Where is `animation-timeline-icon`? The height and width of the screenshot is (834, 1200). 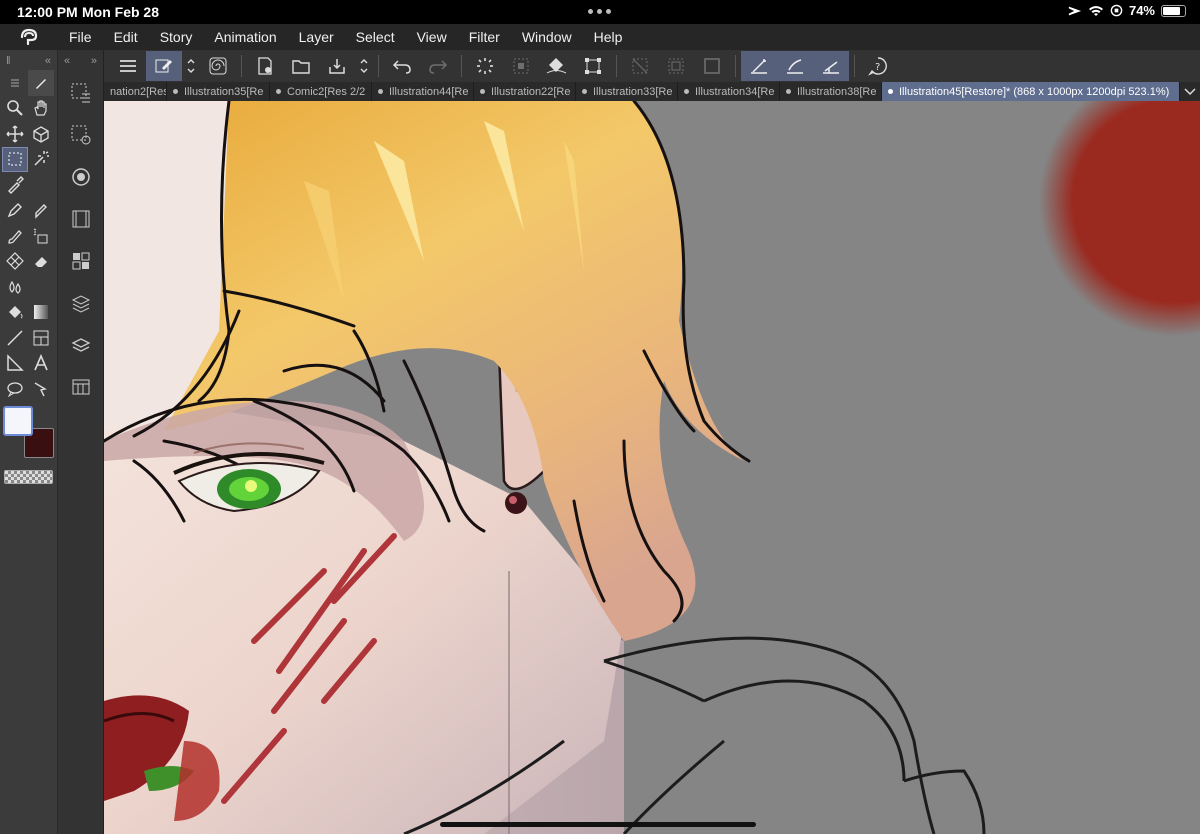
animation-timeline-icon is located at coordinates (81, 219).